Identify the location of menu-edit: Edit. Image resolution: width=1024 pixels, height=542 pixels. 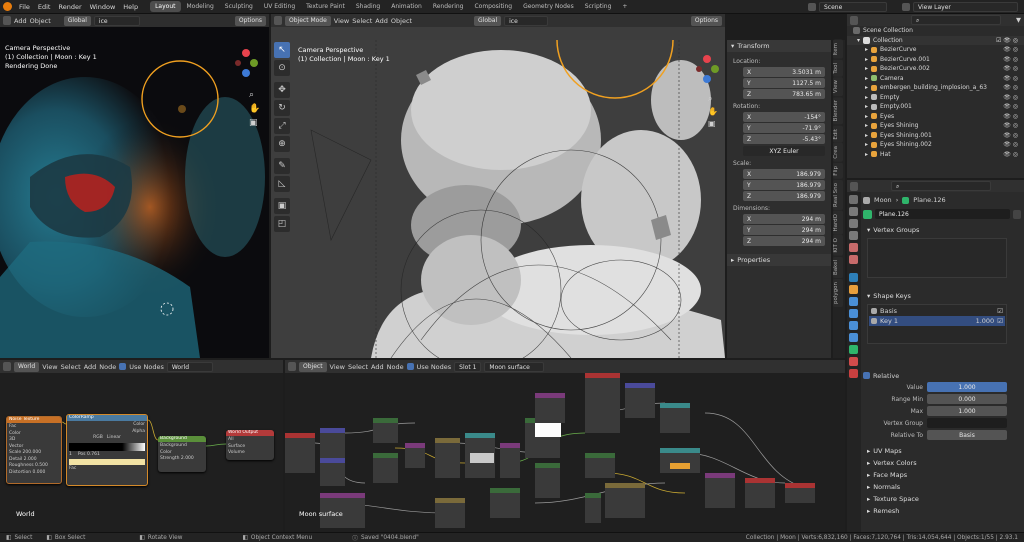
(44, 7).